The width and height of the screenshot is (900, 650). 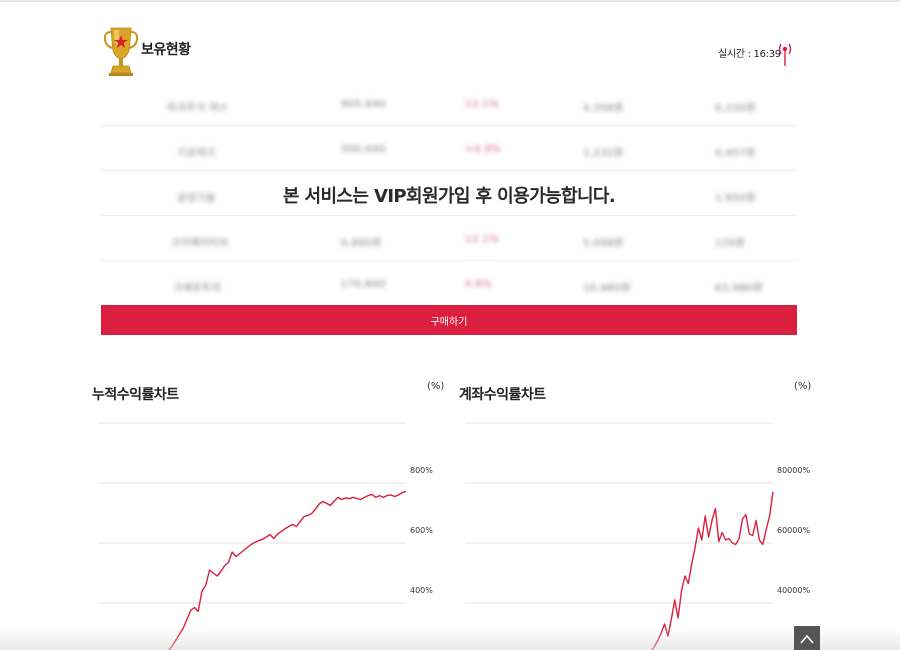 I want to click on realtime-label: 실시간 : 16:39, so click(x=749, y=54).